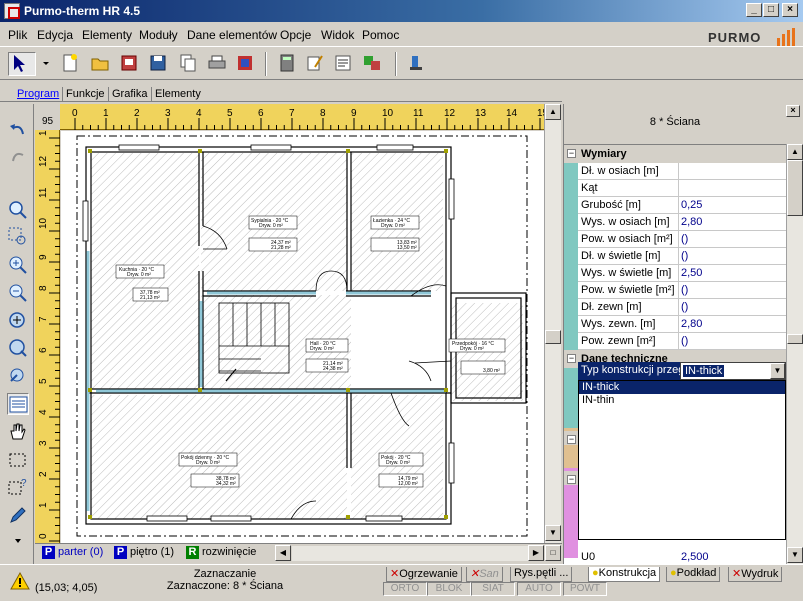  Describe the element at coordinates (380, 35) in the screenshot. I see `menu-pomoc: Pomoc` at that location.